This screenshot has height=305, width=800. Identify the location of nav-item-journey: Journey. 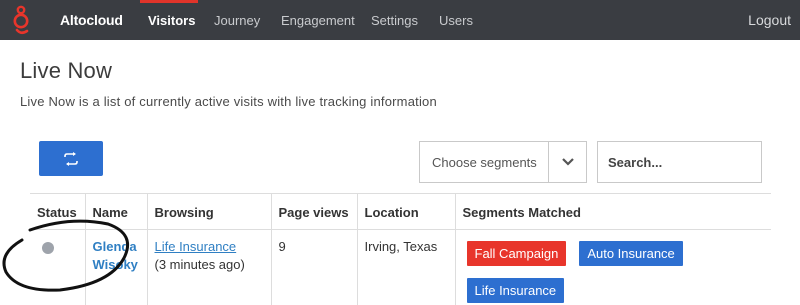
(237, 20).